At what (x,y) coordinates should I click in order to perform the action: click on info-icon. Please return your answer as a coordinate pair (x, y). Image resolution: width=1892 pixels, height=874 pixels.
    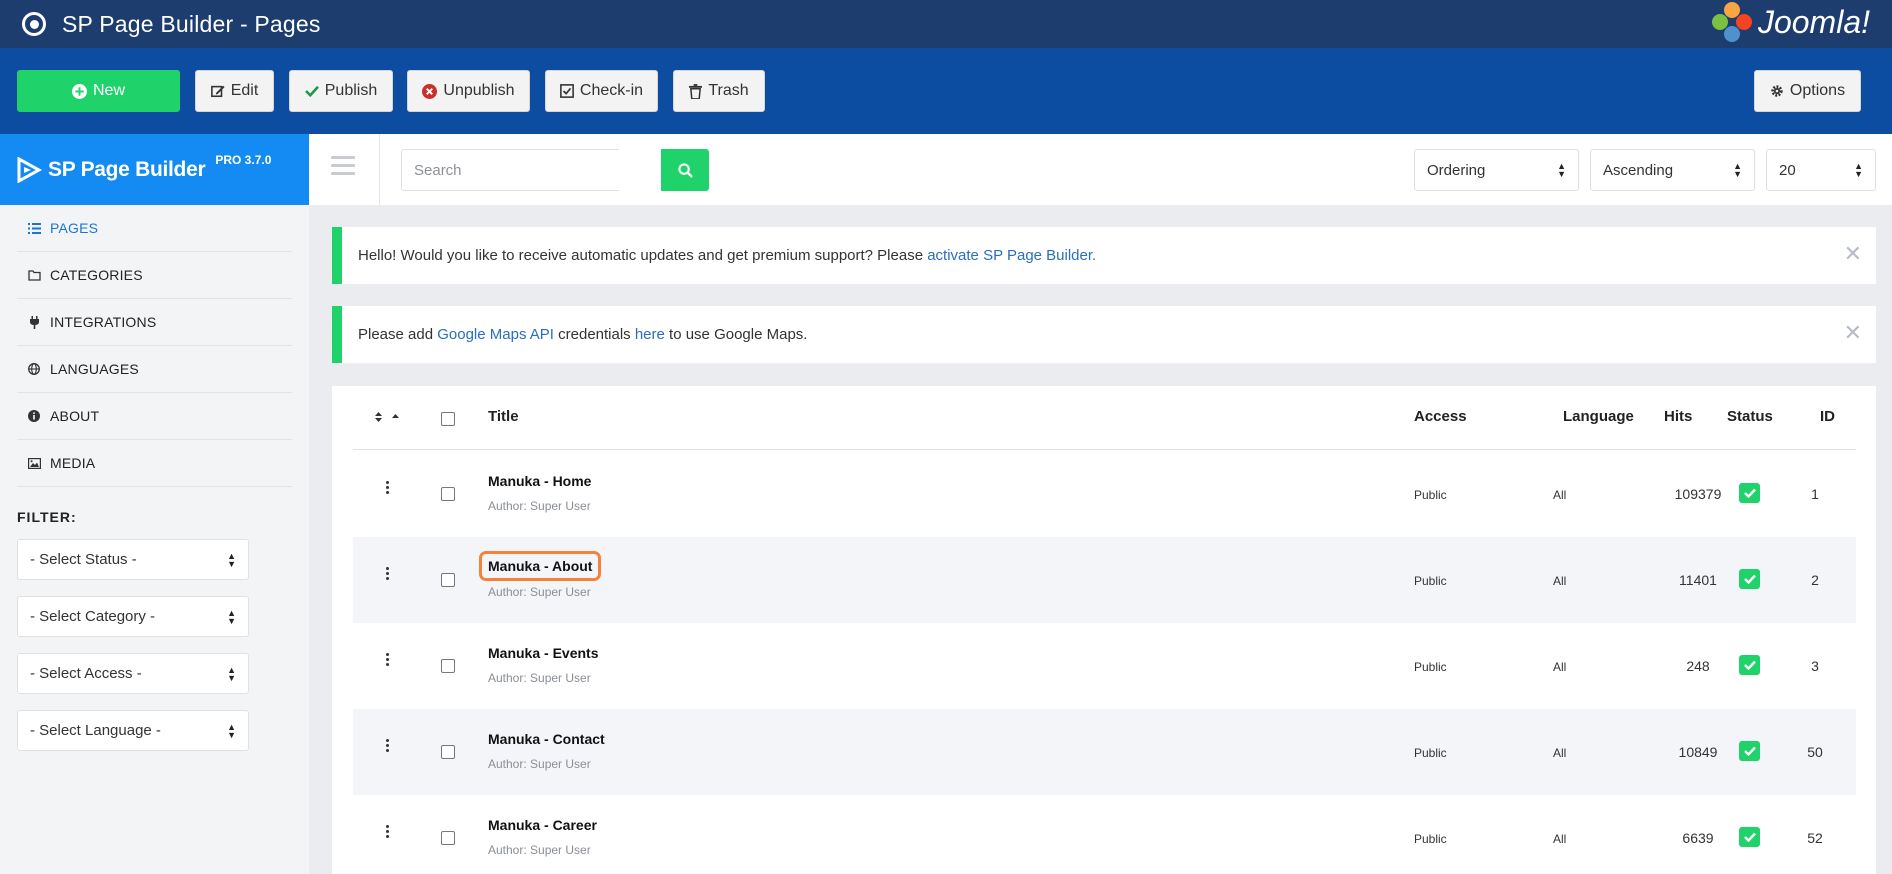
    Looking at the image, I should click on (34, 416).